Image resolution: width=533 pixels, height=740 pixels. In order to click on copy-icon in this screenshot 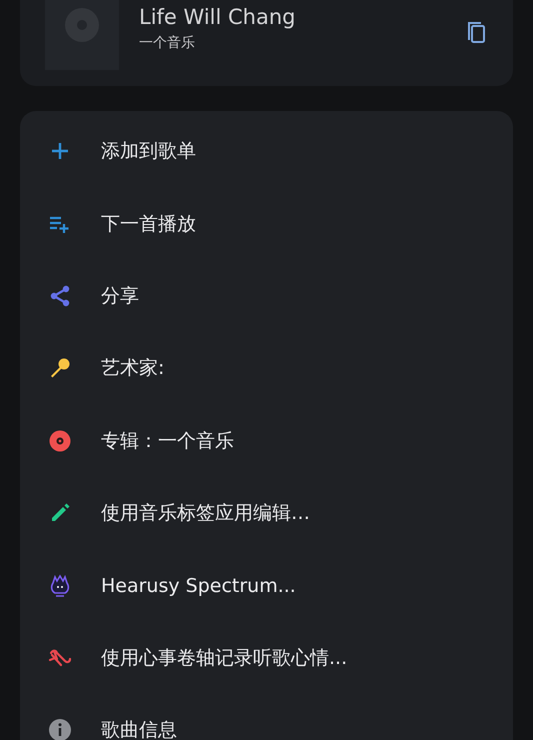, I will do `click(476, 32)`.